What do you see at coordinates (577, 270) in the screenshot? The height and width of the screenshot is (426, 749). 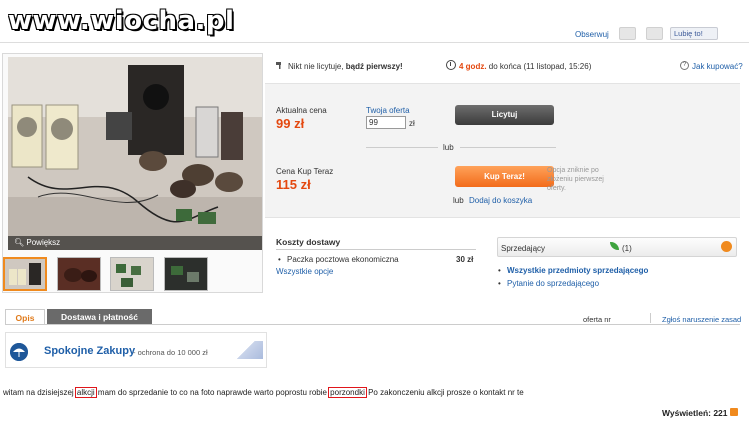 I see `all-seller-items-link: Wszystkie przedmioty sprzedającego` at bounding box center [577, 270].